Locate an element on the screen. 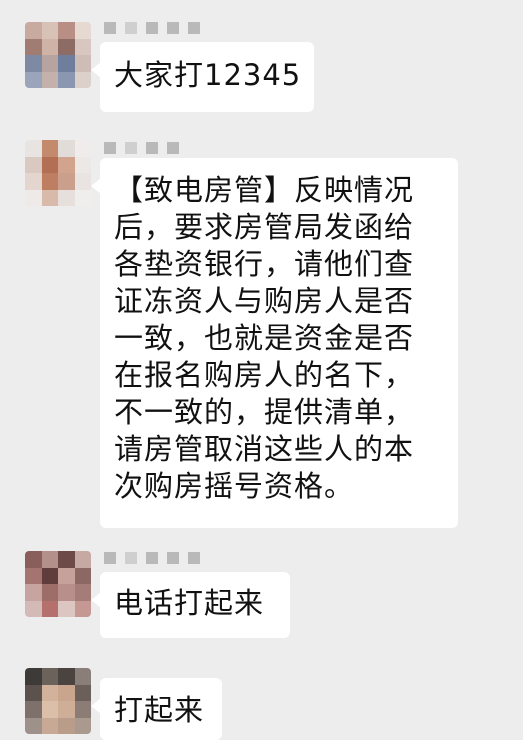 The image size is (523, 740). message-bubble: 打起来 is located at coordinates (156, 709).